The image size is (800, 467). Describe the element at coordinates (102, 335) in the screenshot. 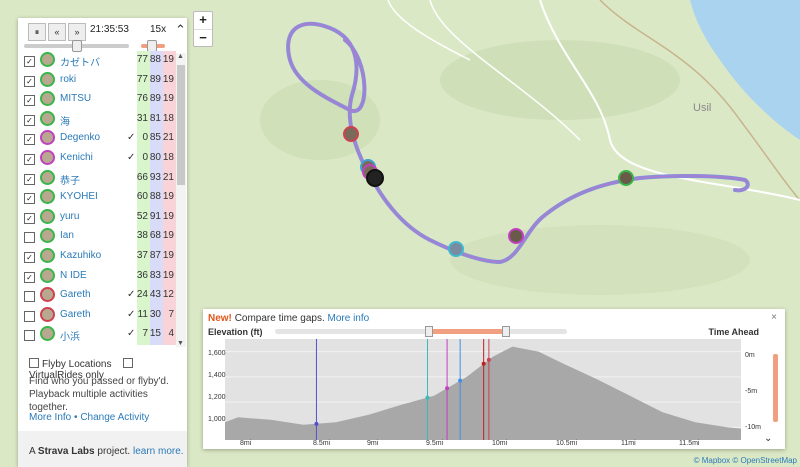

I see `athlete-row: 小浜 ✓ 7 15 4` at that location.